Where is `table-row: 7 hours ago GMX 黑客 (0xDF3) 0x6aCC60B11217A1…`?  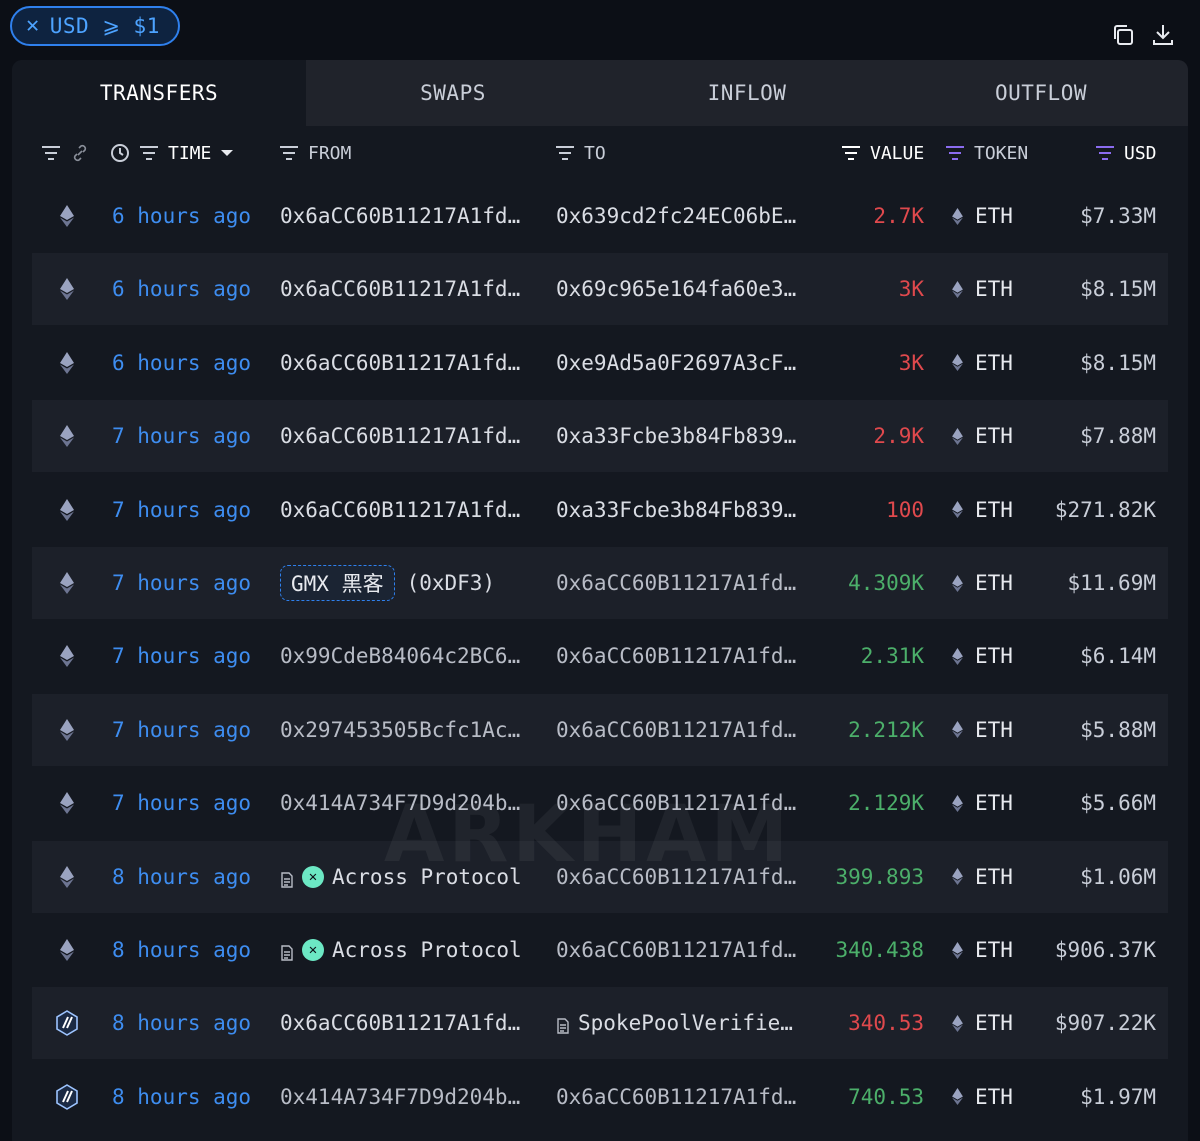 table-row: 7 hours ago GMX 黑客 (0xDF3) 0x6aCC60B11217A1… is located at coordinates (600, 583).